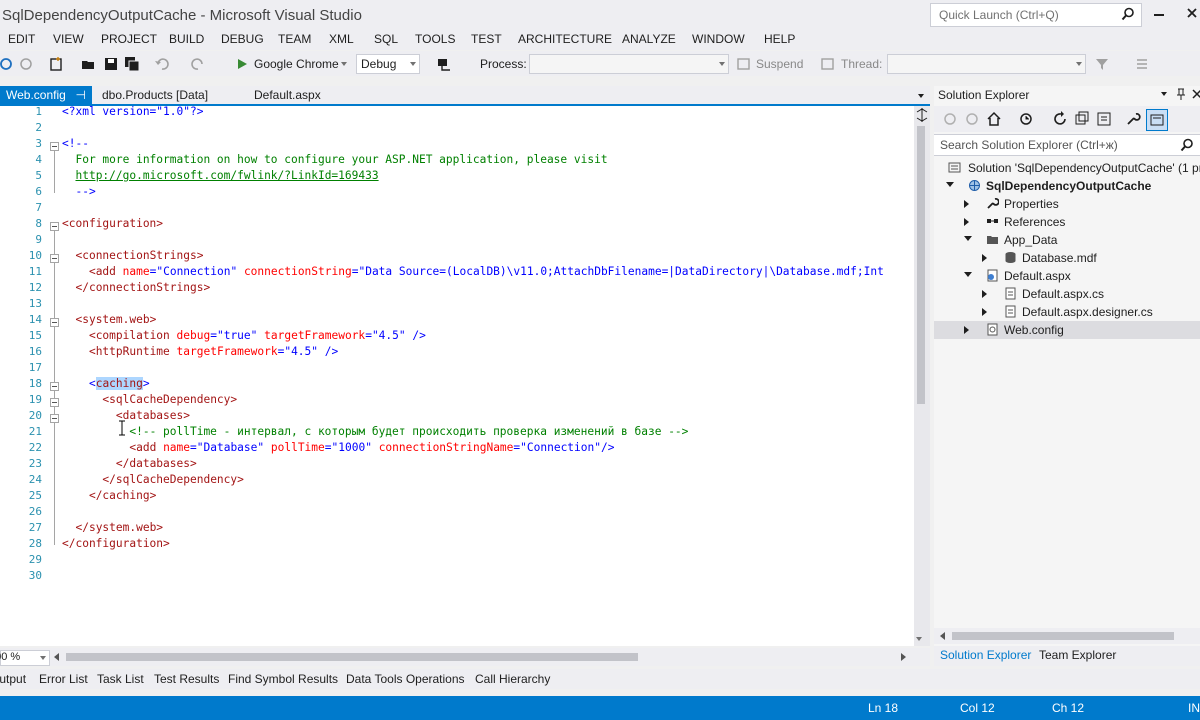  What do you see at coordinates (162, 64) in the screenshot?
I see `undo-icon` at bounding box center [162, 64].